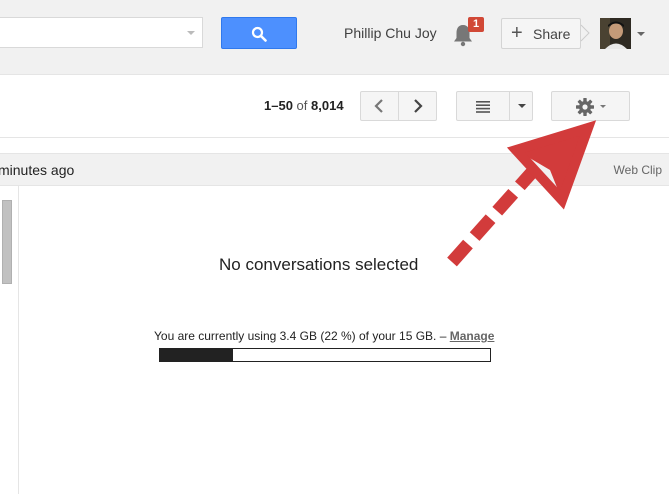 Image resolution: width=669 pixels, height=494 pixels. Describe the element at coordinates (37, 170) in the screenshot. I see `conversation-time: minutes ago` at that location.